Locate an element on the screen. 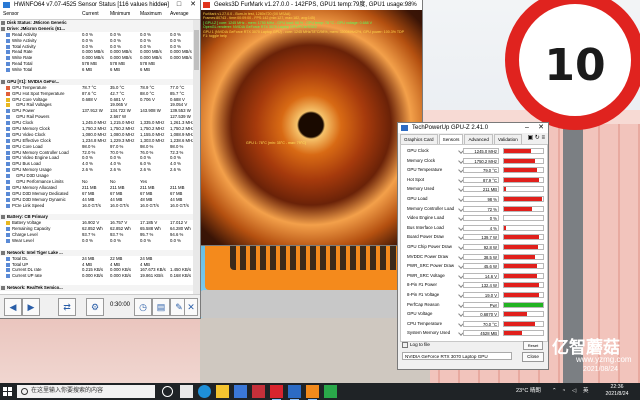 The image size is (640, 400). edge-icon is located at coordinates (204, 391).